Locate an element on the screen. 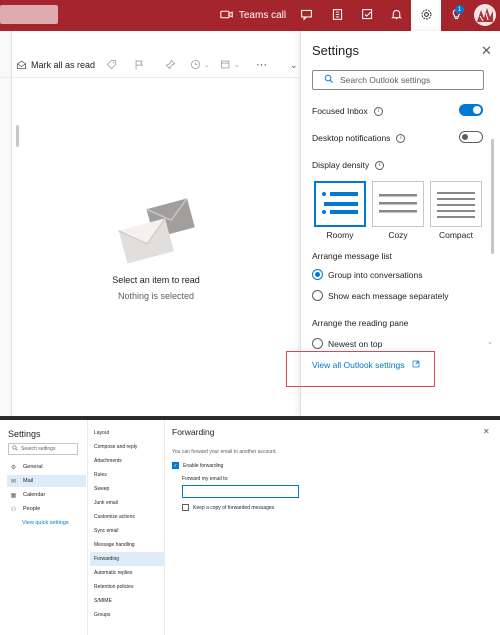  density-cozy-option is located at coordinates (398, 204).